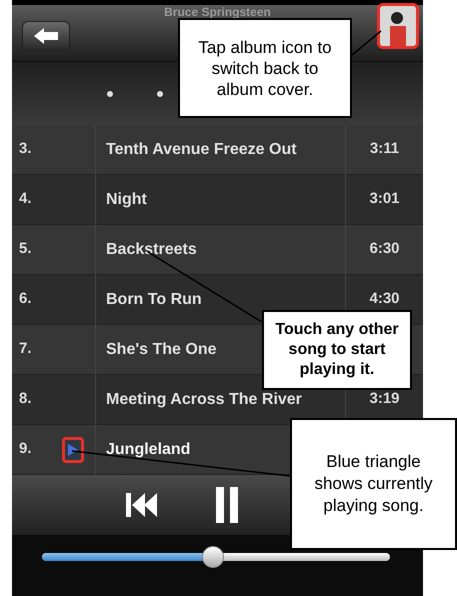 The image size is (457, 596). Describe the element at coordinates (373, 484) in the screenshot. I see `callout-tooltip: Blue triangle shows currently playing song.` at that location.